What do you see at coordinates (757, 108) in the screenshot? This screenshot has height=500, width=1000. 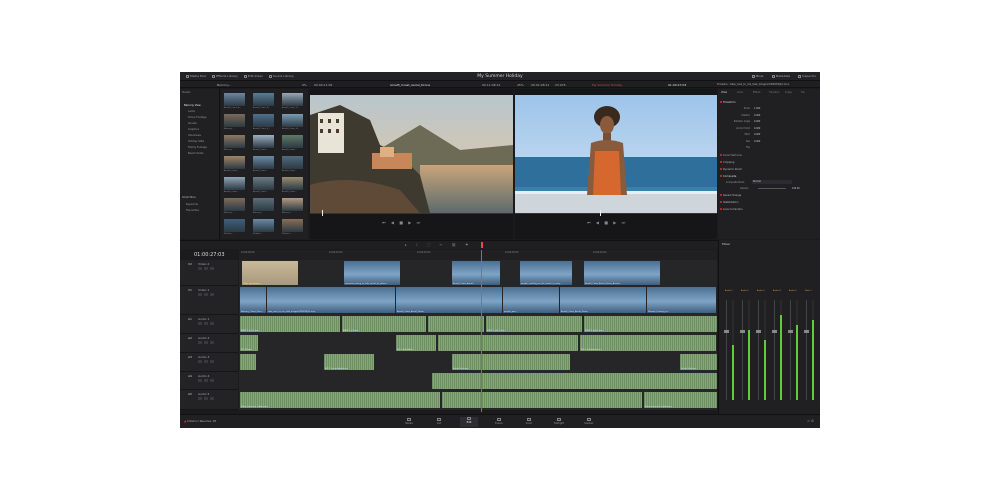 I see `transform-value: 1.000` at bounding box center [757, 108].